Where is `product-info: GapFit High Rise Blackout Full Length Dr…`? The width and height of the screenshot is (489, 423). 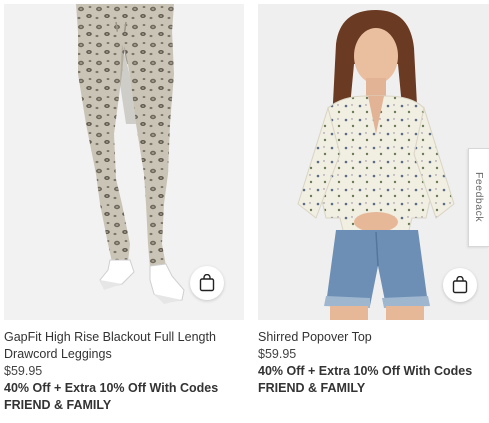
product-info: GapFit High Rise Blackout Full Length Dr… is located at coordinates (124, 367).